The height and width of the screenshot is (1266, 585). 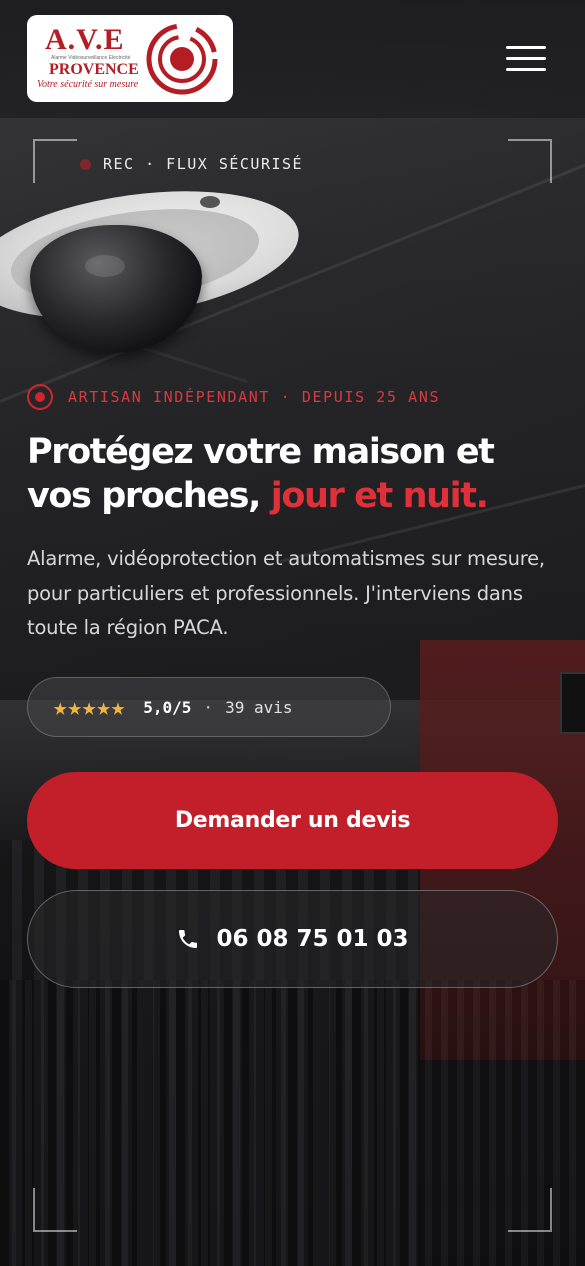 What do you see at coordinates (259, 707) in the screenshot?
I see `rating-count: 39 avis` at bounding box center [259, 707].